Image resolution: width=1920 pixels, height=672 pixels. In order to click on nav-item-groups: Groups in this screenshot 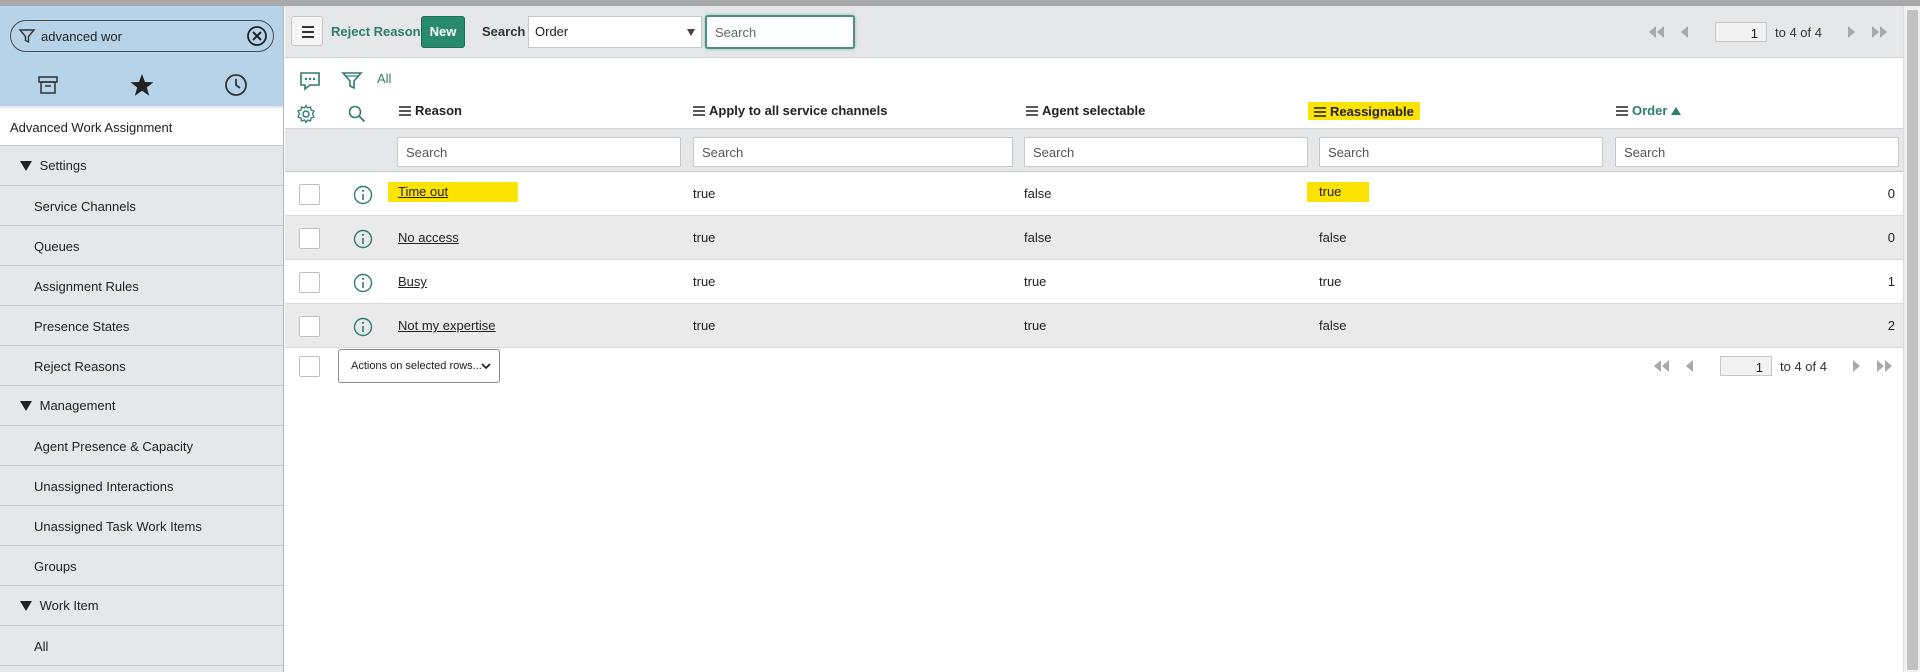, I will do `click(141, 566)`.